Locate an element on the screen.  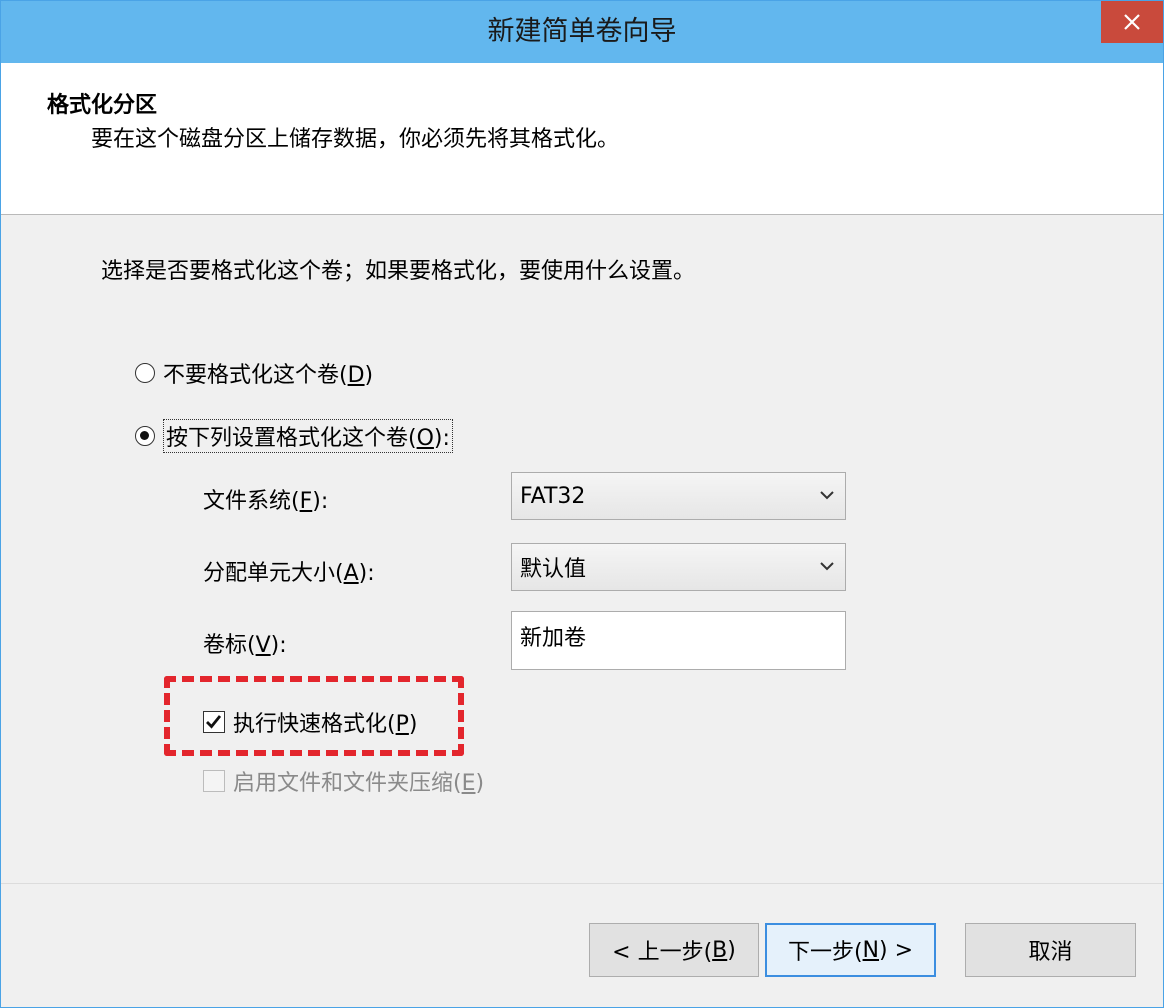
title-bar: 新建简单卷向导 is located at coordinates (582, 32).